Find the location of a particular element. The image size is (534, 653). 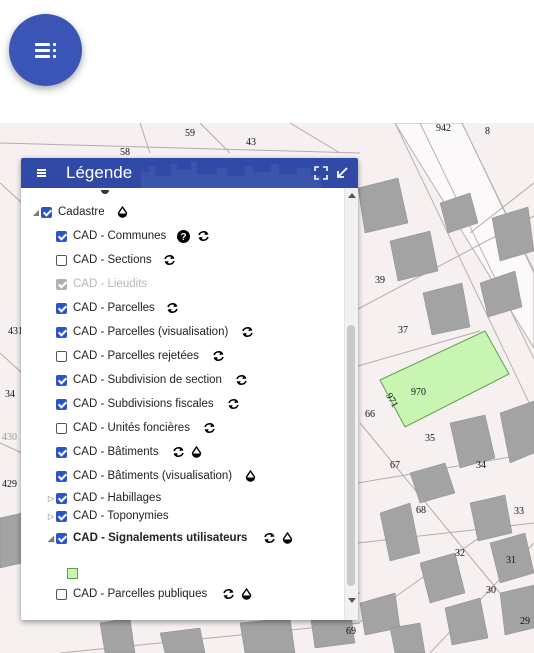

legend-item-cadastre: ◢ Cadastre is located at coordinates (79, 212).